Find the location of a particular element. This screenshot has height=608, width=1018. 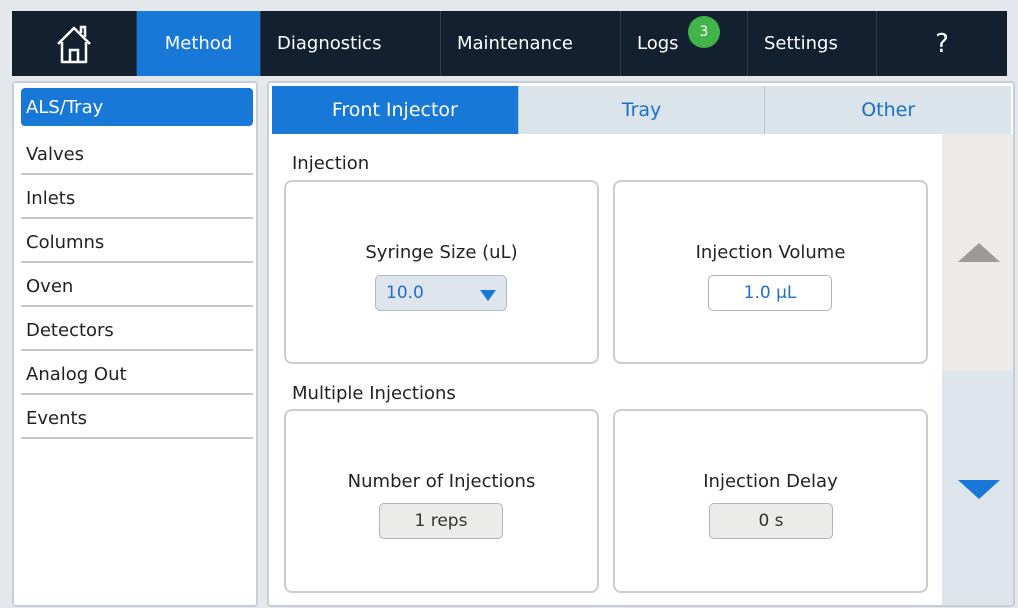

sidebar-item-events: Events is located at coordinates (137, 419).